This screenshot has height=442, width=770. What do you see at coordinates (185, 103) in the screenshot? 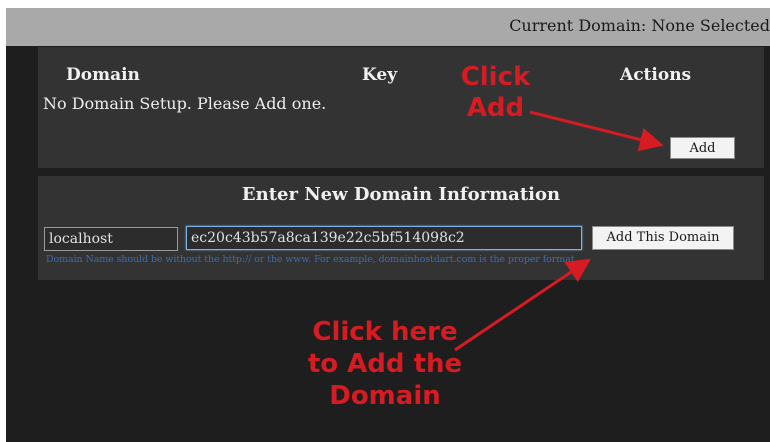
I see `empty-domain-message: No Domain Setup. Please Add one.` at bounding box center [185, 103].